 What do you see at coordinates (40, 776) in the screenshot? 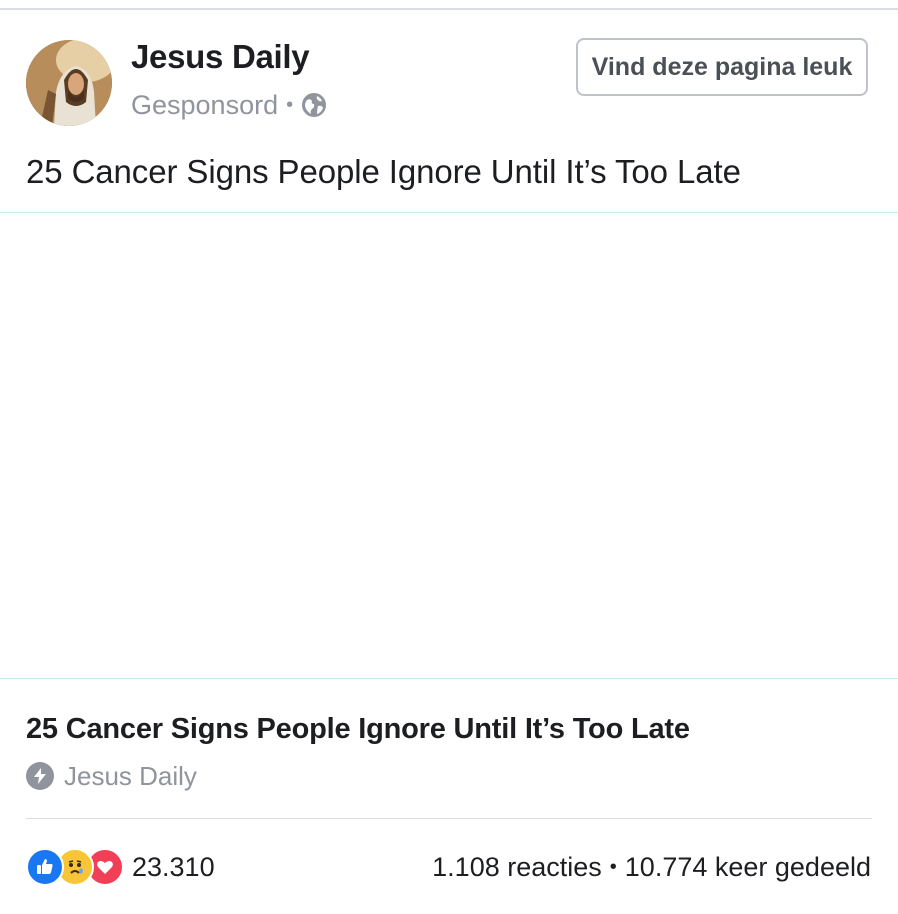
I see `bolt-icon` at bounding box center [40, 776].